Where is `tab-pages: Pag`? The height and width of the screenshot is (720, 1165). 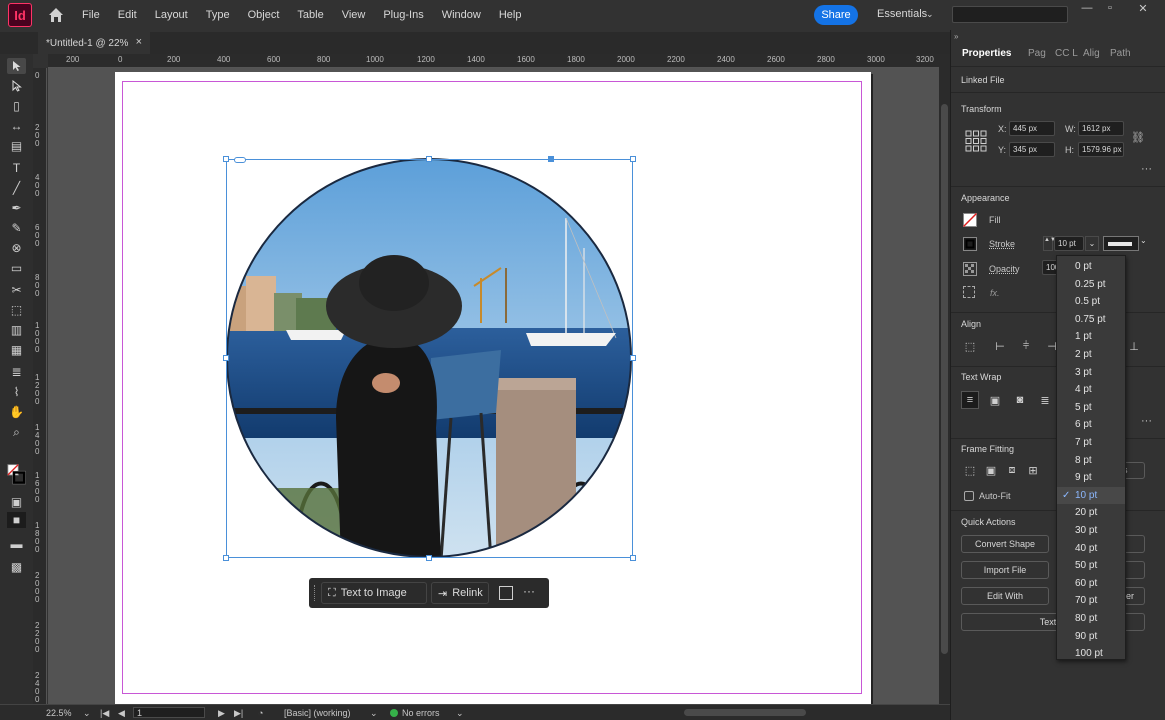 tab-pages: Pag is located at coordinates (1037, 53).